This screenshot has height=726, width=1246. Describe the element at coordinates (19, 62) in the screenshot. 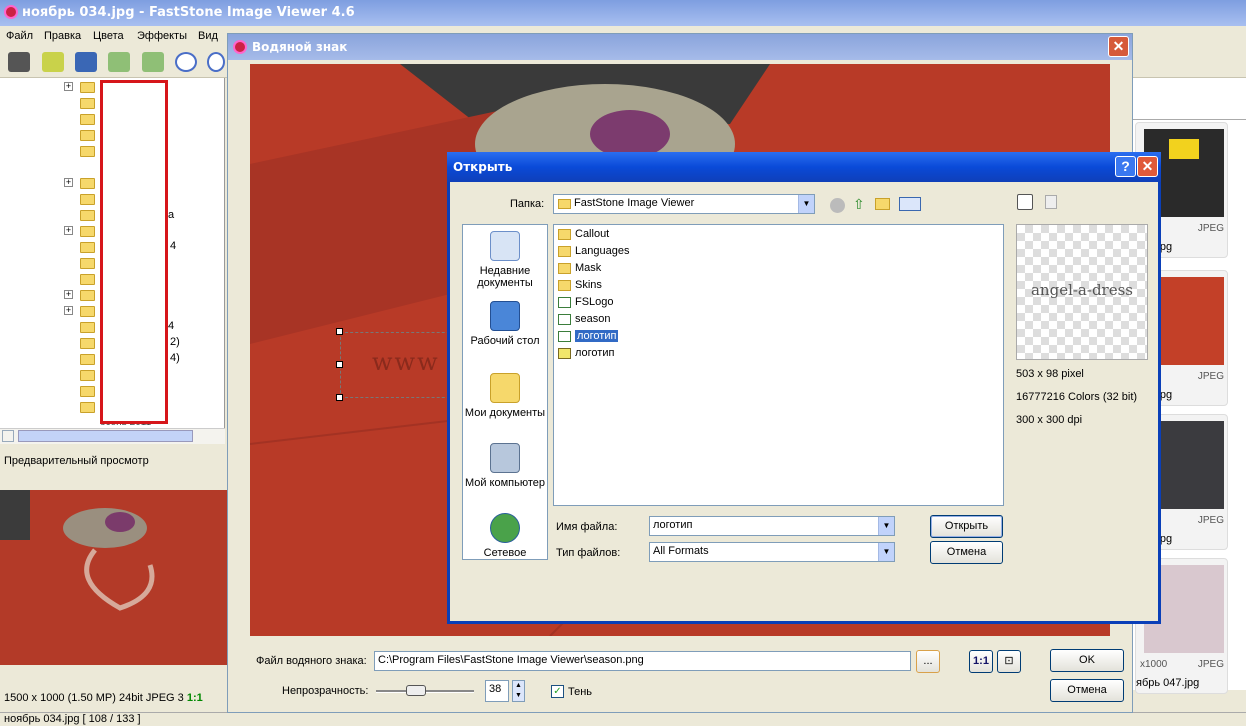

I see `camera-icon` at that location.